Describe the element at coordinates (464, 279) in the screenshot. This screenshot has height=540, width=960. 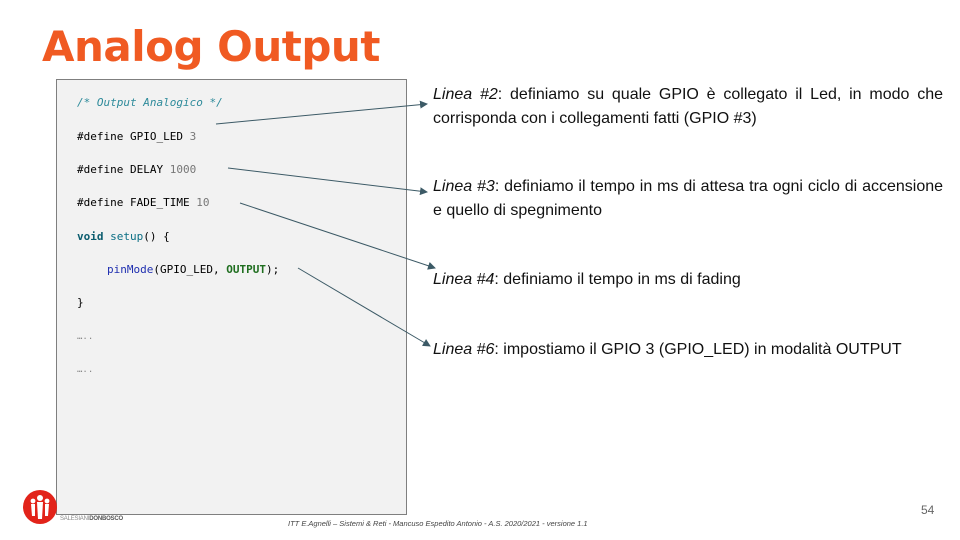
I see `note-label: Linea #4` at that location.